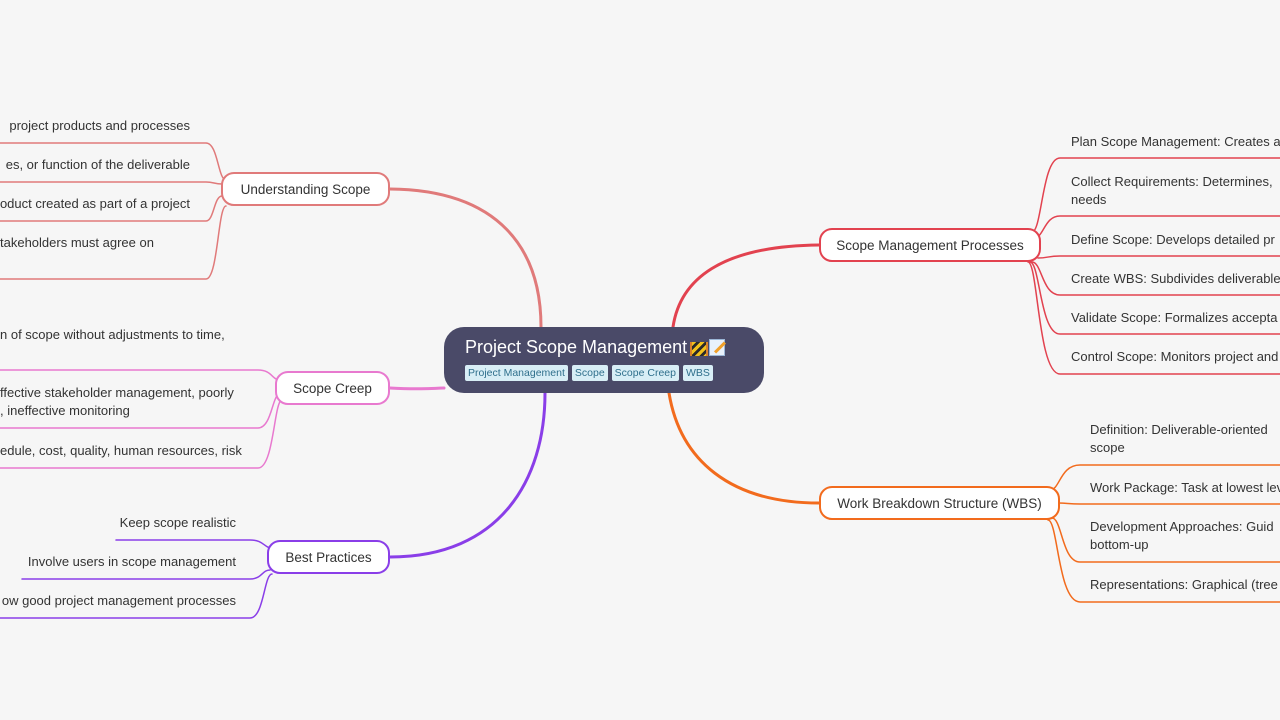 The height and width of the screenshot is (720, 1280). I want to click on branch-scope-management-processes: Scope Management Processes, so click(930, 245).